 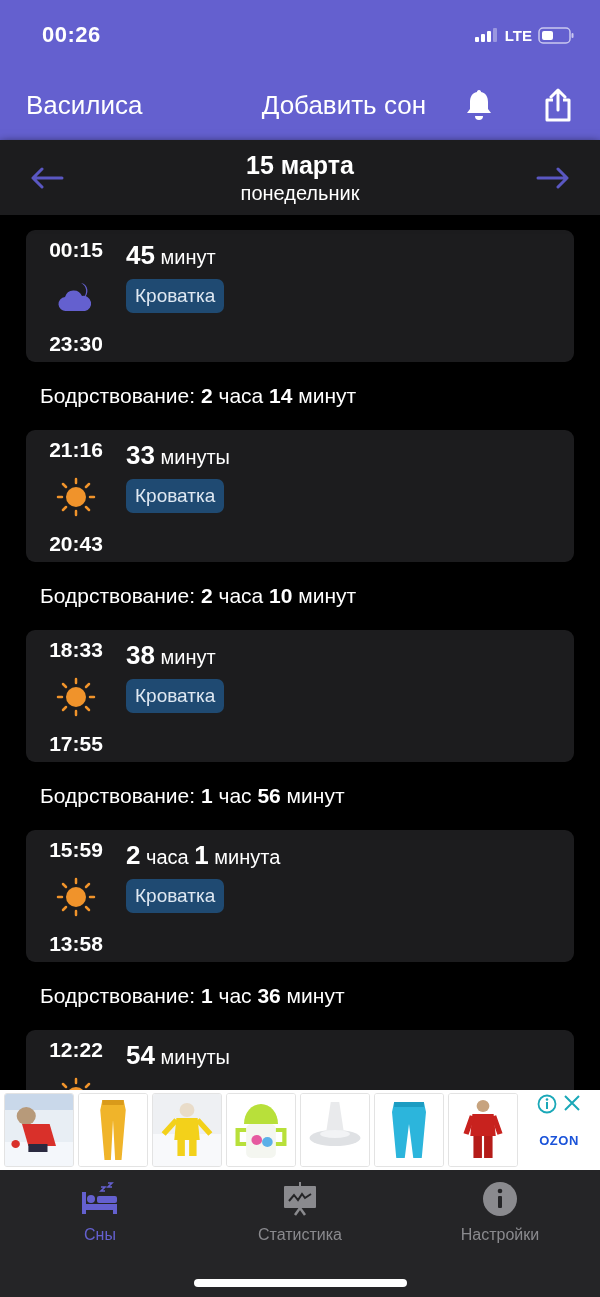 What do you see at coordinates (100, 1199) in the screenshot?
I see `bed-icon` at bounding box center [100, 1199].